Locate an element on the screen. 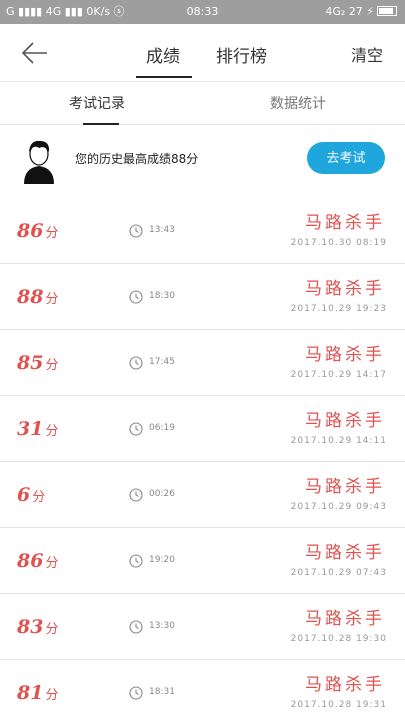 Image resolution: width=405 pixels, height=720 pixels. score-value: 6分 is located at coordinates (31, 495).